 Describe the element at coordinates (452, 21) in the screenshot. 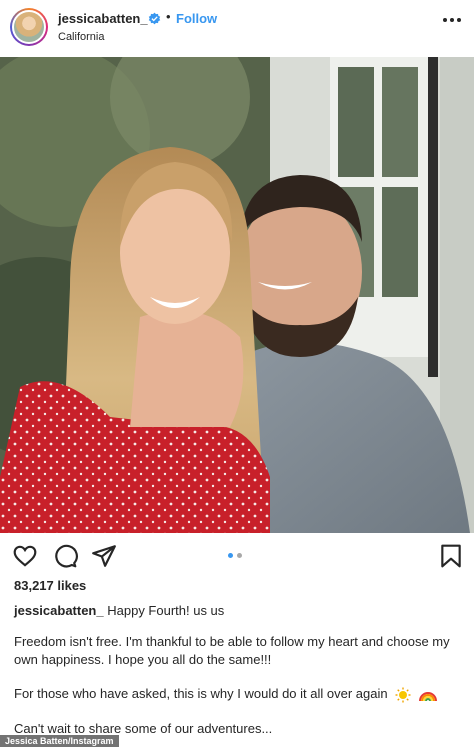

I see `more-options-icon` at that location.